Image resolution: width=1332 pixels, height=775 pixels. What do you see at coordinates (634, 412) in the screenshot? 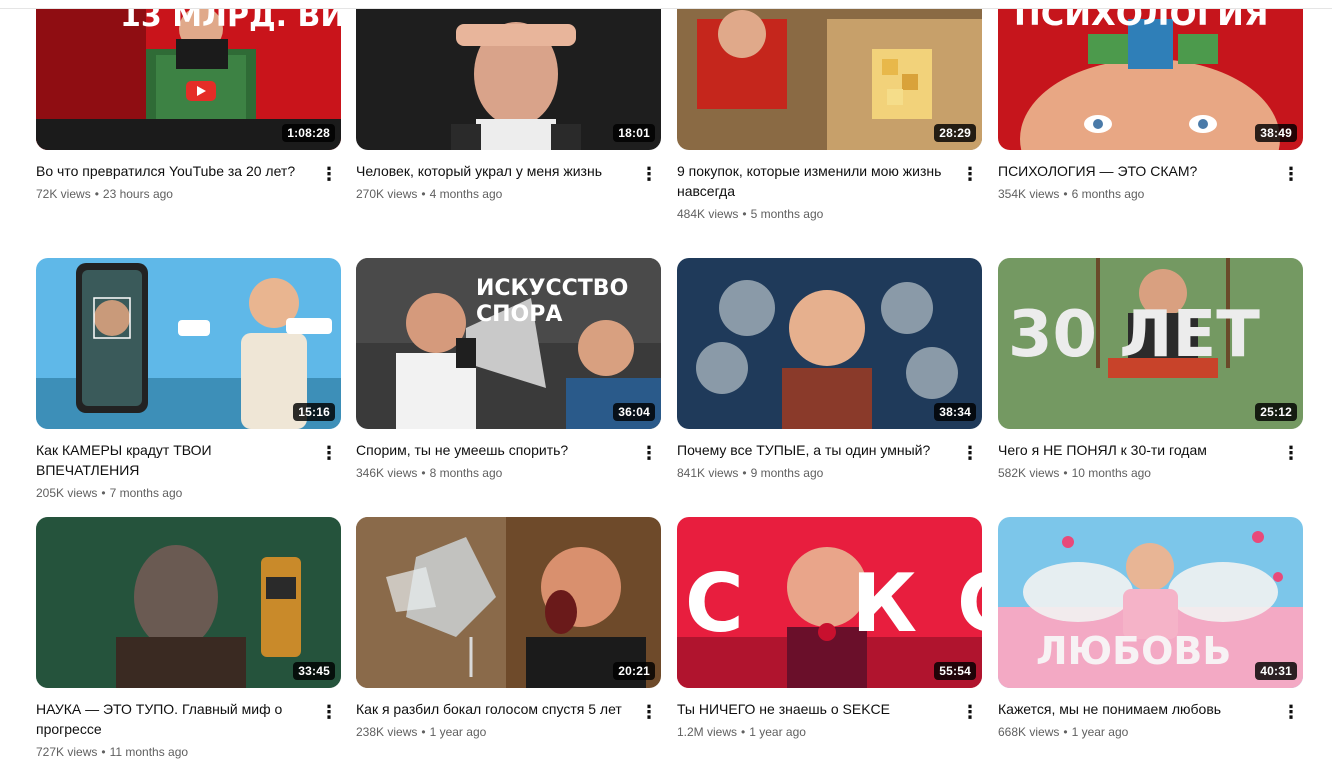
I see `video-duration: 36:04` at bounding box center [634, 412].